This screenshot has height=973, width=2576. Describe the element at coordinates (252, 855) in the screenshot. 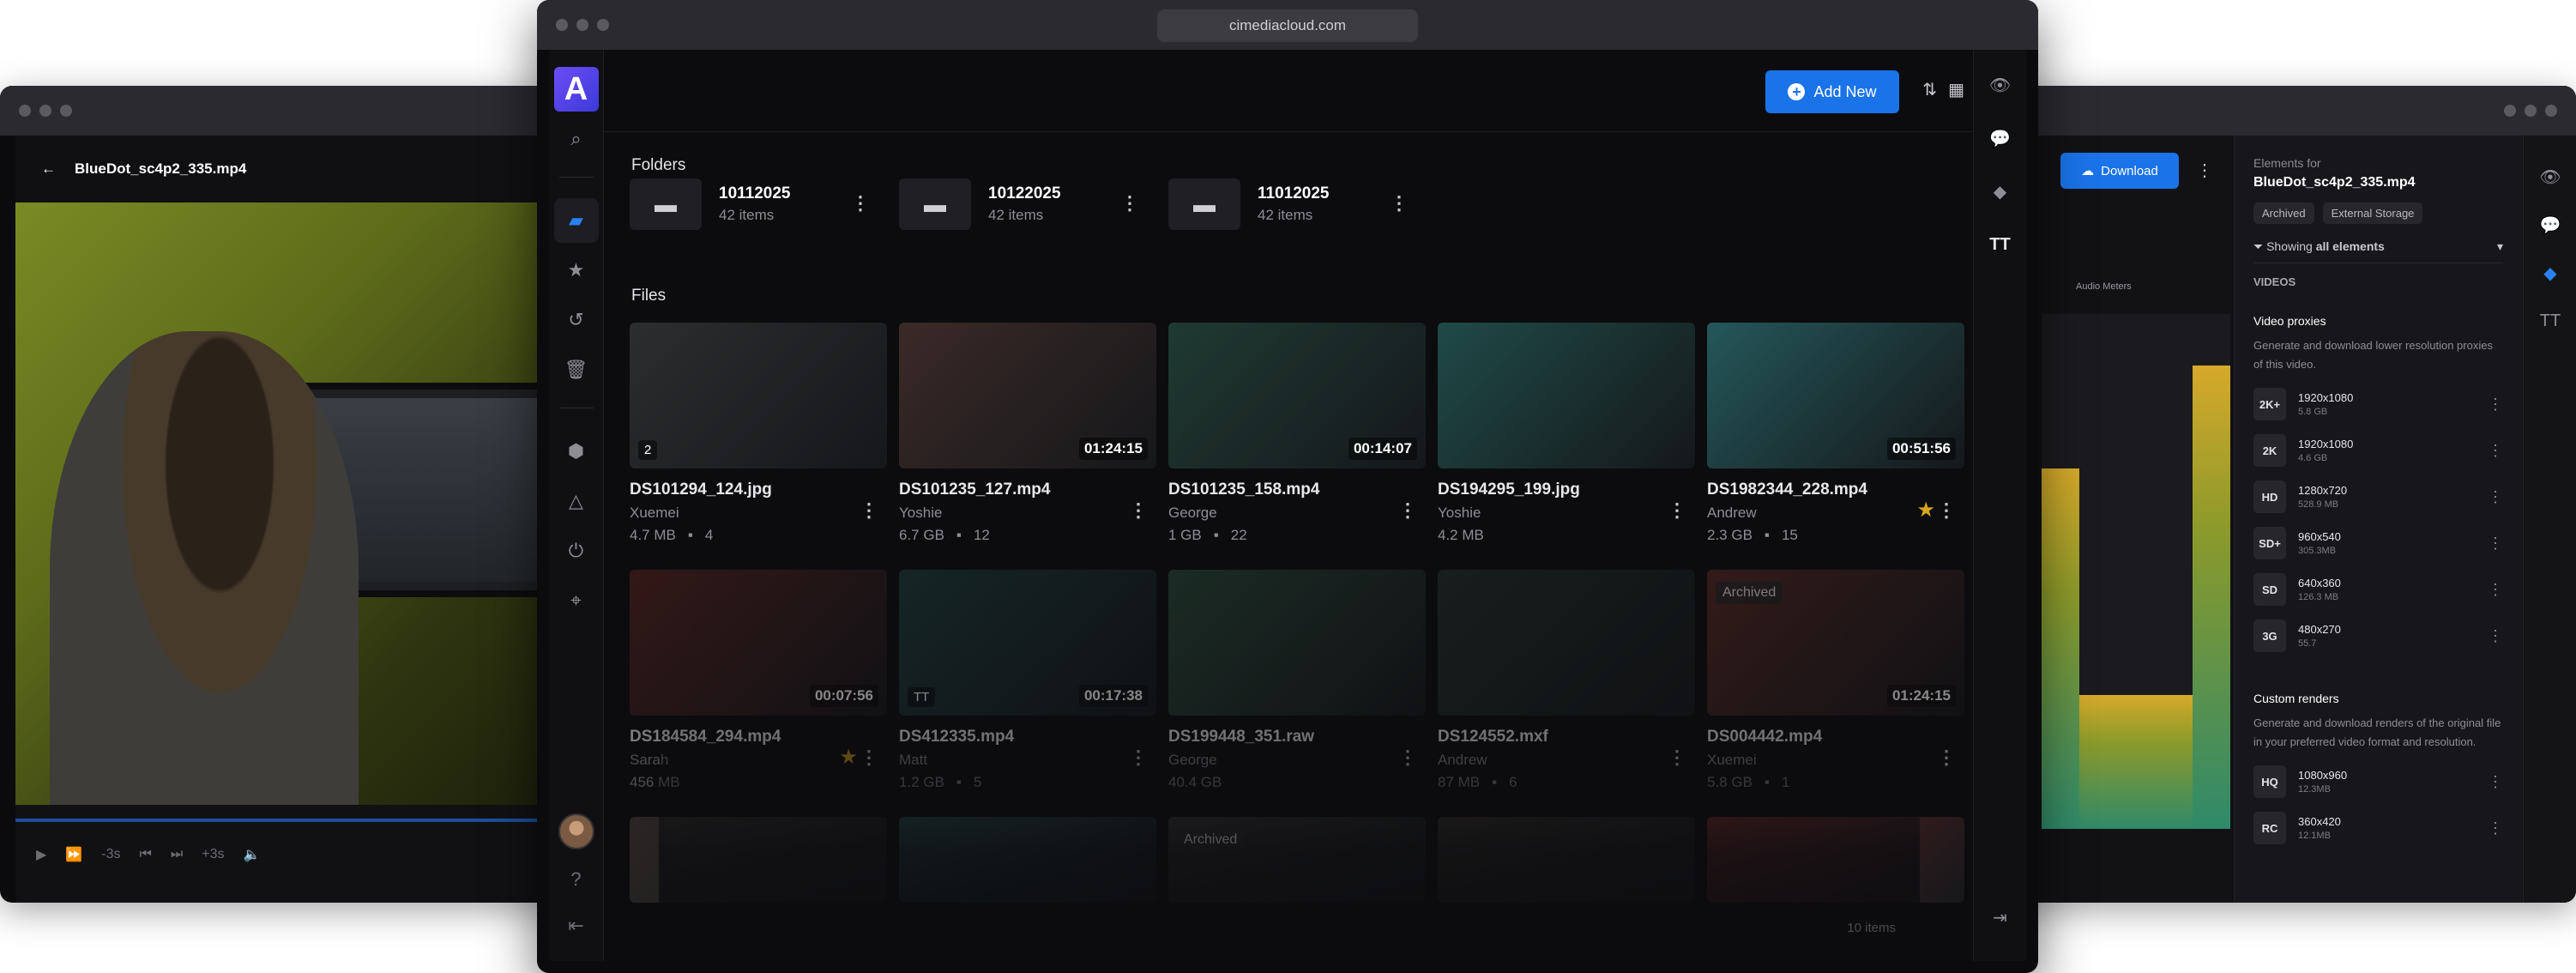

I see `volume-icon: 🔈` at that location.